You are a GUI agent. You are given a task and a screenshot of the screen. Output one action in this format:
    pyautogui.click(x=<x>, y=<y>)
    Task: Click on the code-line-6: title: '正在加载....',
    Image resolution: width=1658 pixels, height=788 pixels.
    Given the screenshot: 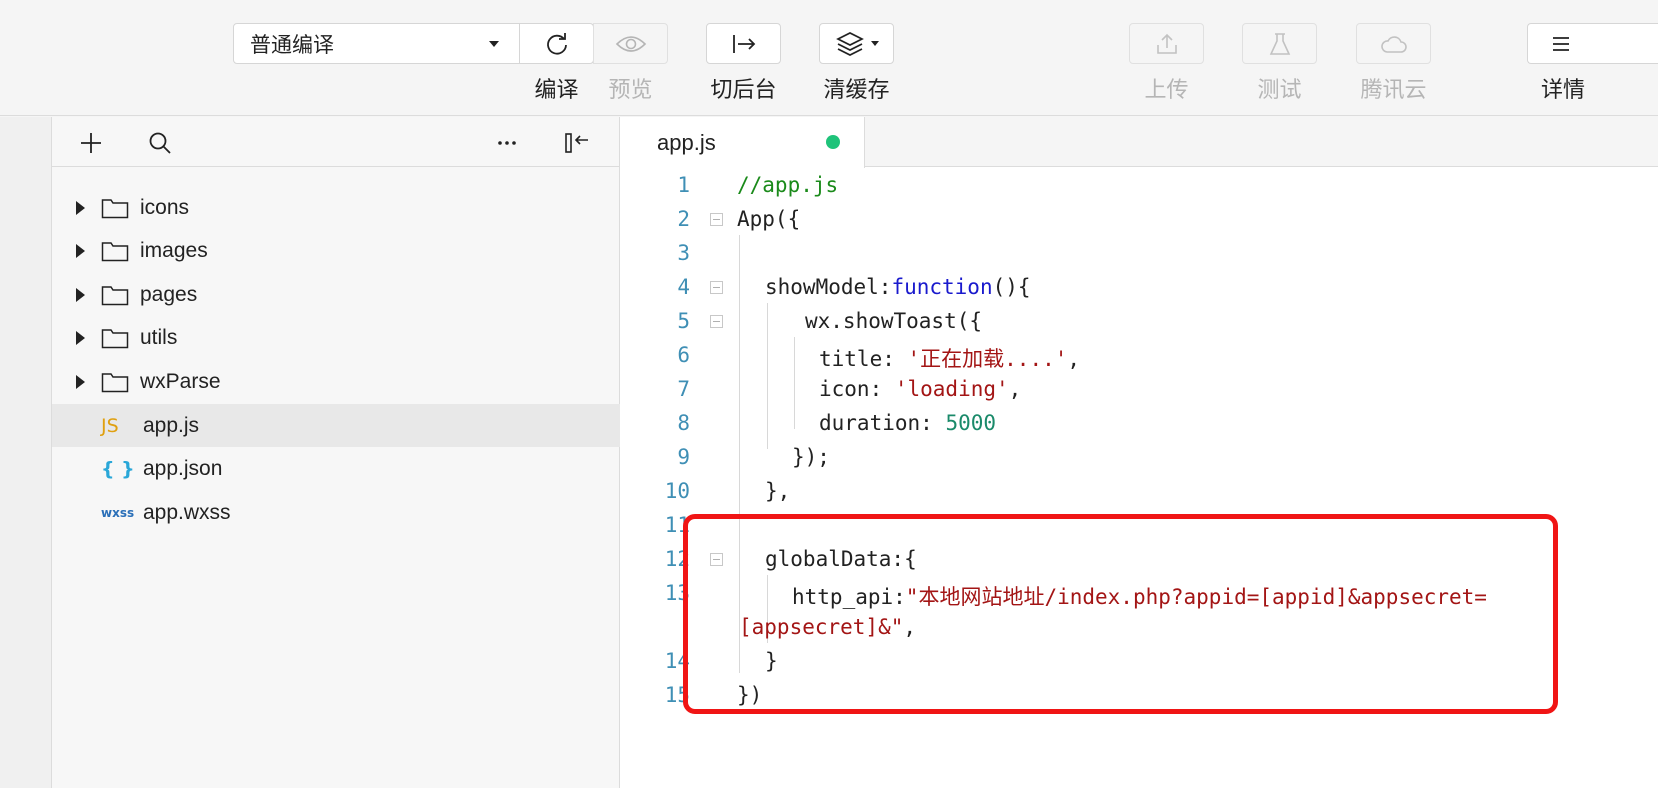 What is the action you would take?
    pyautogui.click(x=949, y=358)
    